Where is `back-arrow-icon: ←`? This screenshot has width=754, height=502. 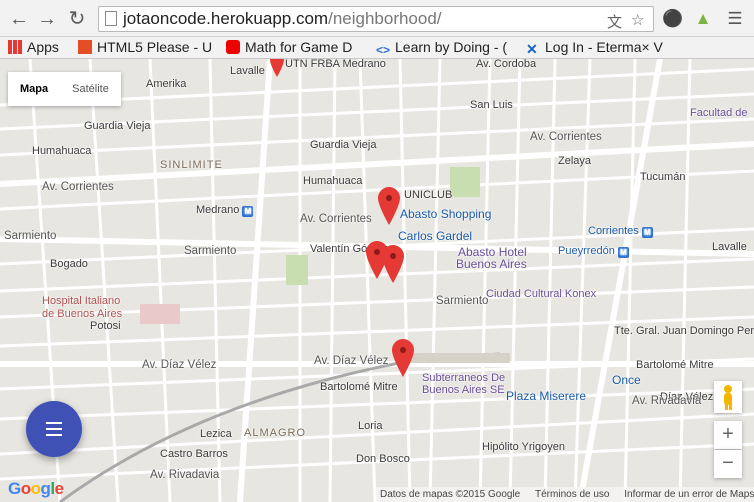
back-arrow-icon: ← is located at coordinates (19, 19).